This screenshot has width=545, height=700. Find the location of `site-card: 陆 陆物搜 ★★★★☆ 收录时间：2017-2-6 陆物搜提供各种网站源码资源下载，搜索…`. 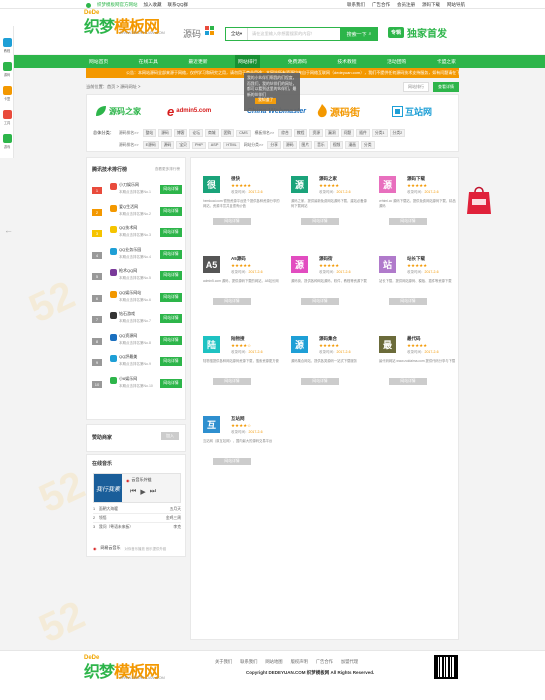

site-card: 陆 陆物搜 ★★★★☆ 收录时间：2017-2-6 陆物搜提供各种网站源码资源下载，搜索… is located at coordinates (243, 360).